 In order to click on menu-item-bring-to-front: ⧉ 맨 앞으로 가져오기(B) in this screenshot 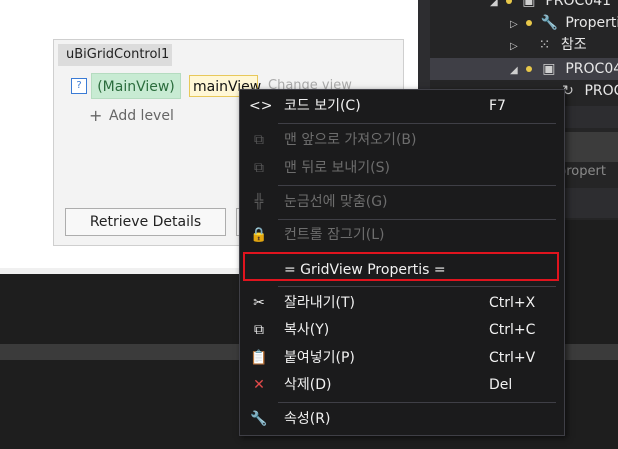, I will do `click(402, 140)`.